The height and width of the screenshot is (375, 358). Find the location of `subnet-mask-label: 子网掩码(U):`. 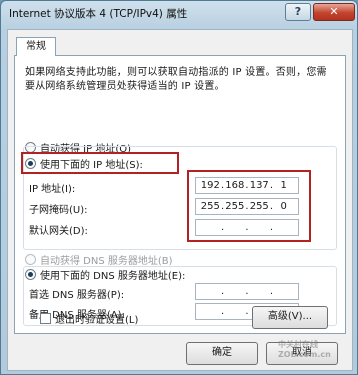

subnet-mask-label: 子网掩码(U): is located at coordinates (58, 210).